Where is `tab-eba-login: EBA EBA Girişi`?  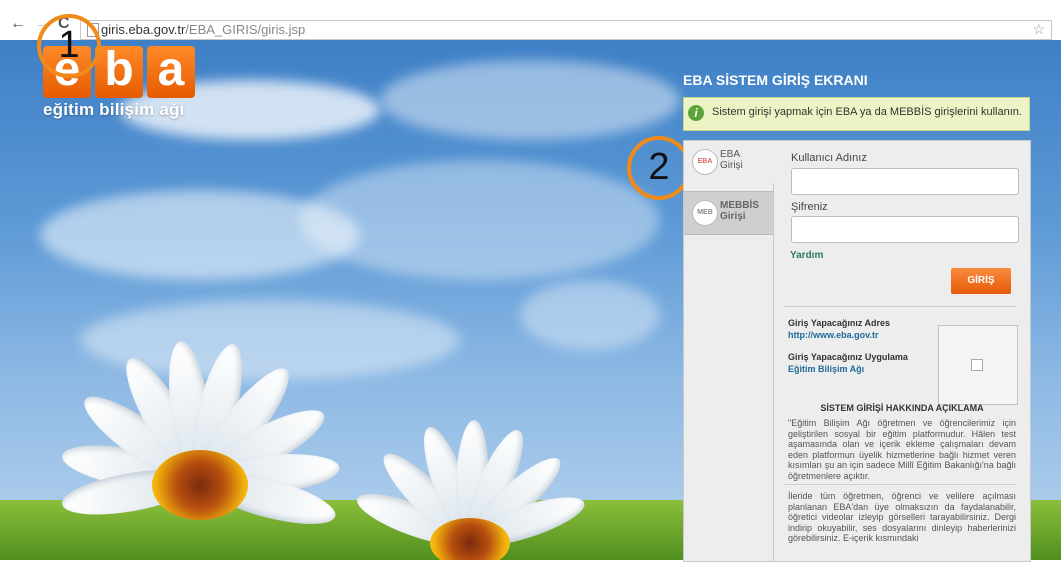 tab-eba-login: EBA EBA Girişi is located at coordinates (728, 162).